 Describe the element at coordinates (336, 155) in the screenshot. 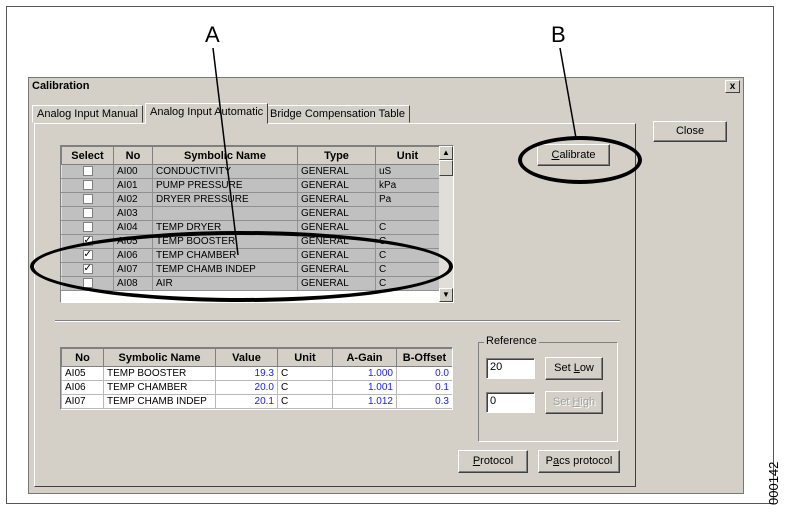

I see `column-header-type: Type` at that location.